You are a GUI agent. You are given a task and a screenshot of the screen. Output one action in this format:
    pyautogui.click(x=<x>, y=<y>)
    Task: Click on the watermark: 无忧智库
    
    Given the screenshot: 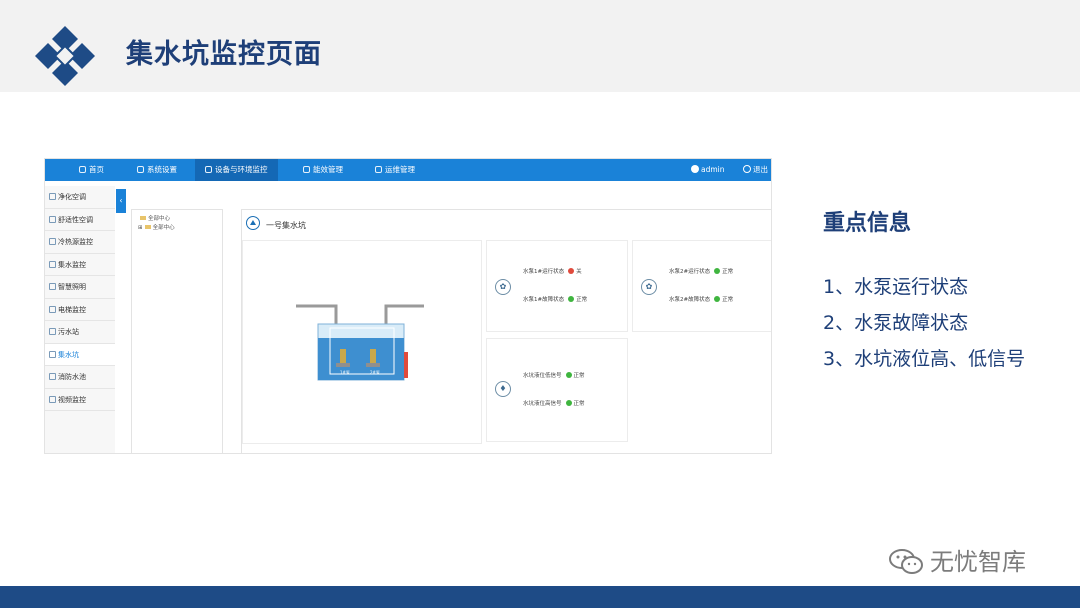 What is the action you would take?
    pyautogui.click(x=957, y=560)
    